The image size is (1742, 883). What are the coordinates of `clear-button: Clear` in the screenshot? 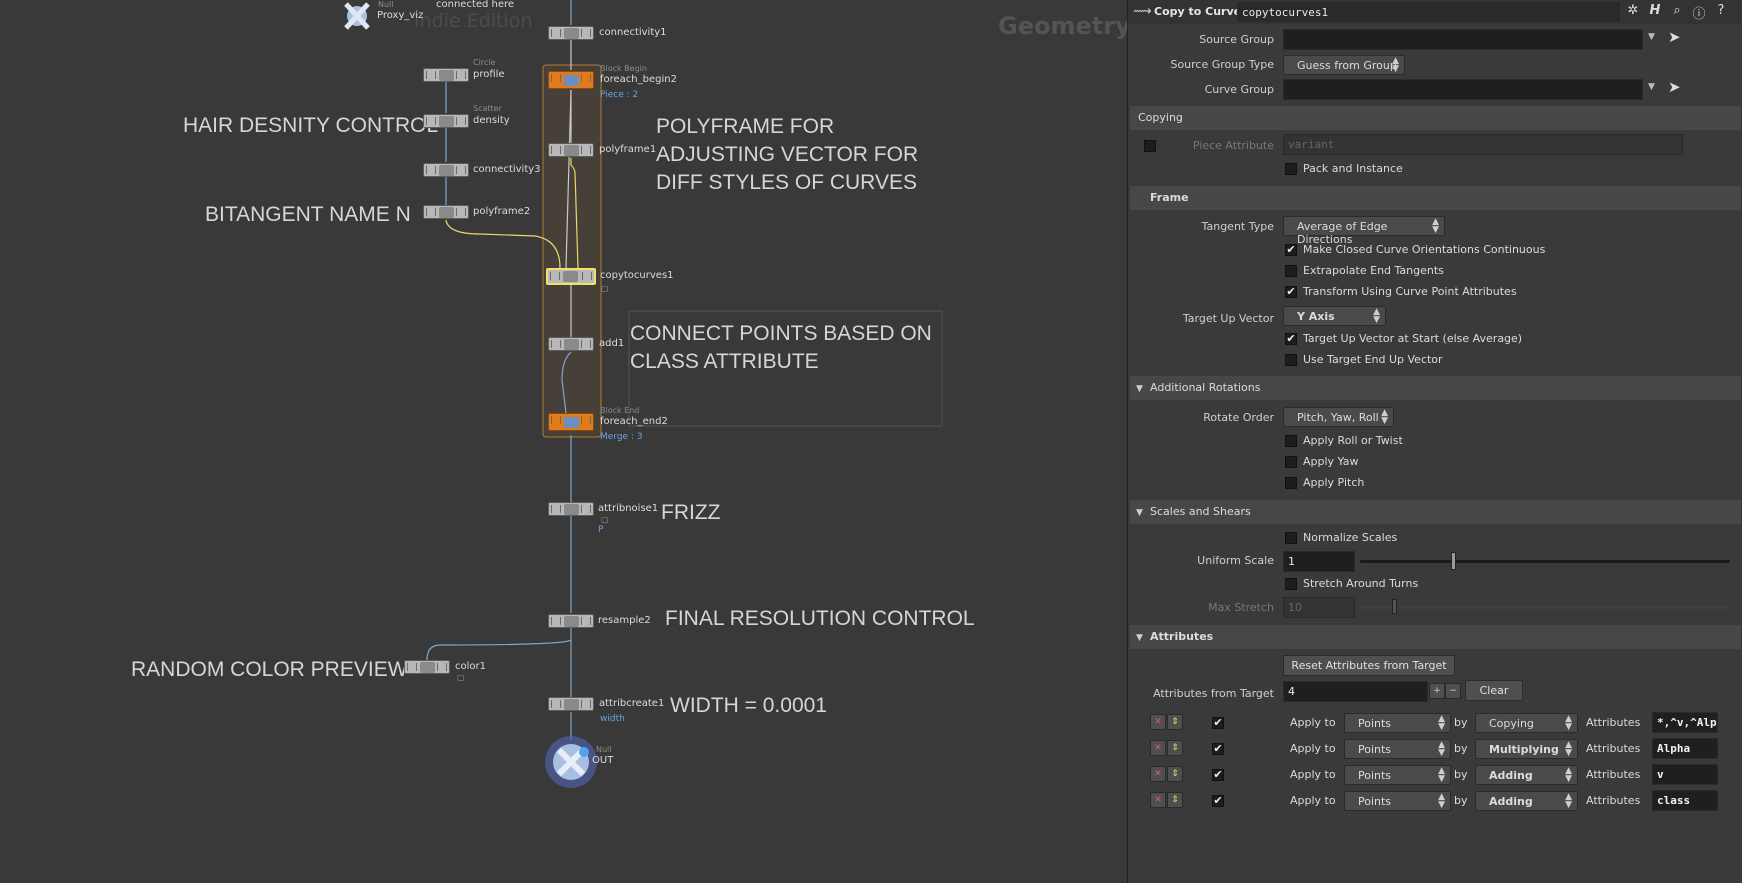 It's located at (1494, 690).